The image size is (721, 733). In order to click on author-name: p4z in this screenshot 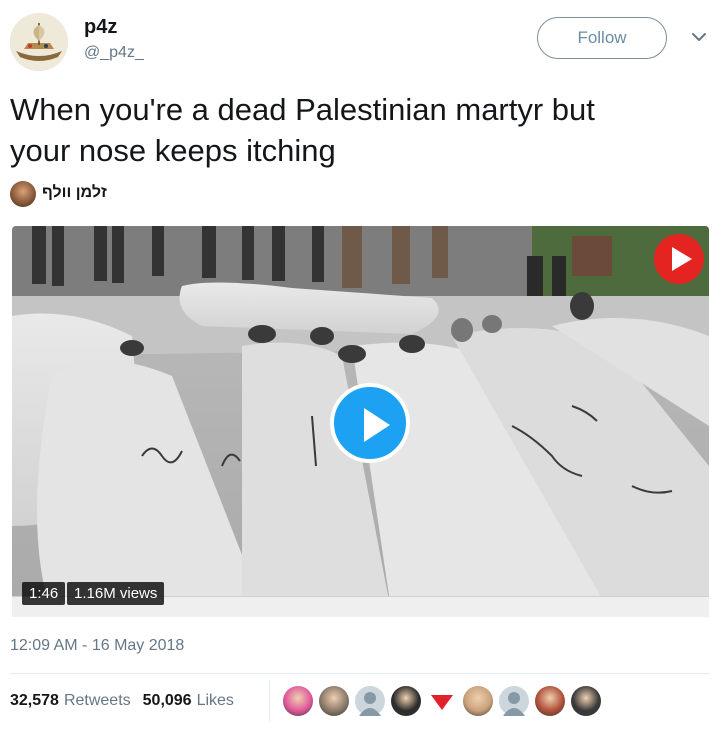, I will do `click(100, 27)`.